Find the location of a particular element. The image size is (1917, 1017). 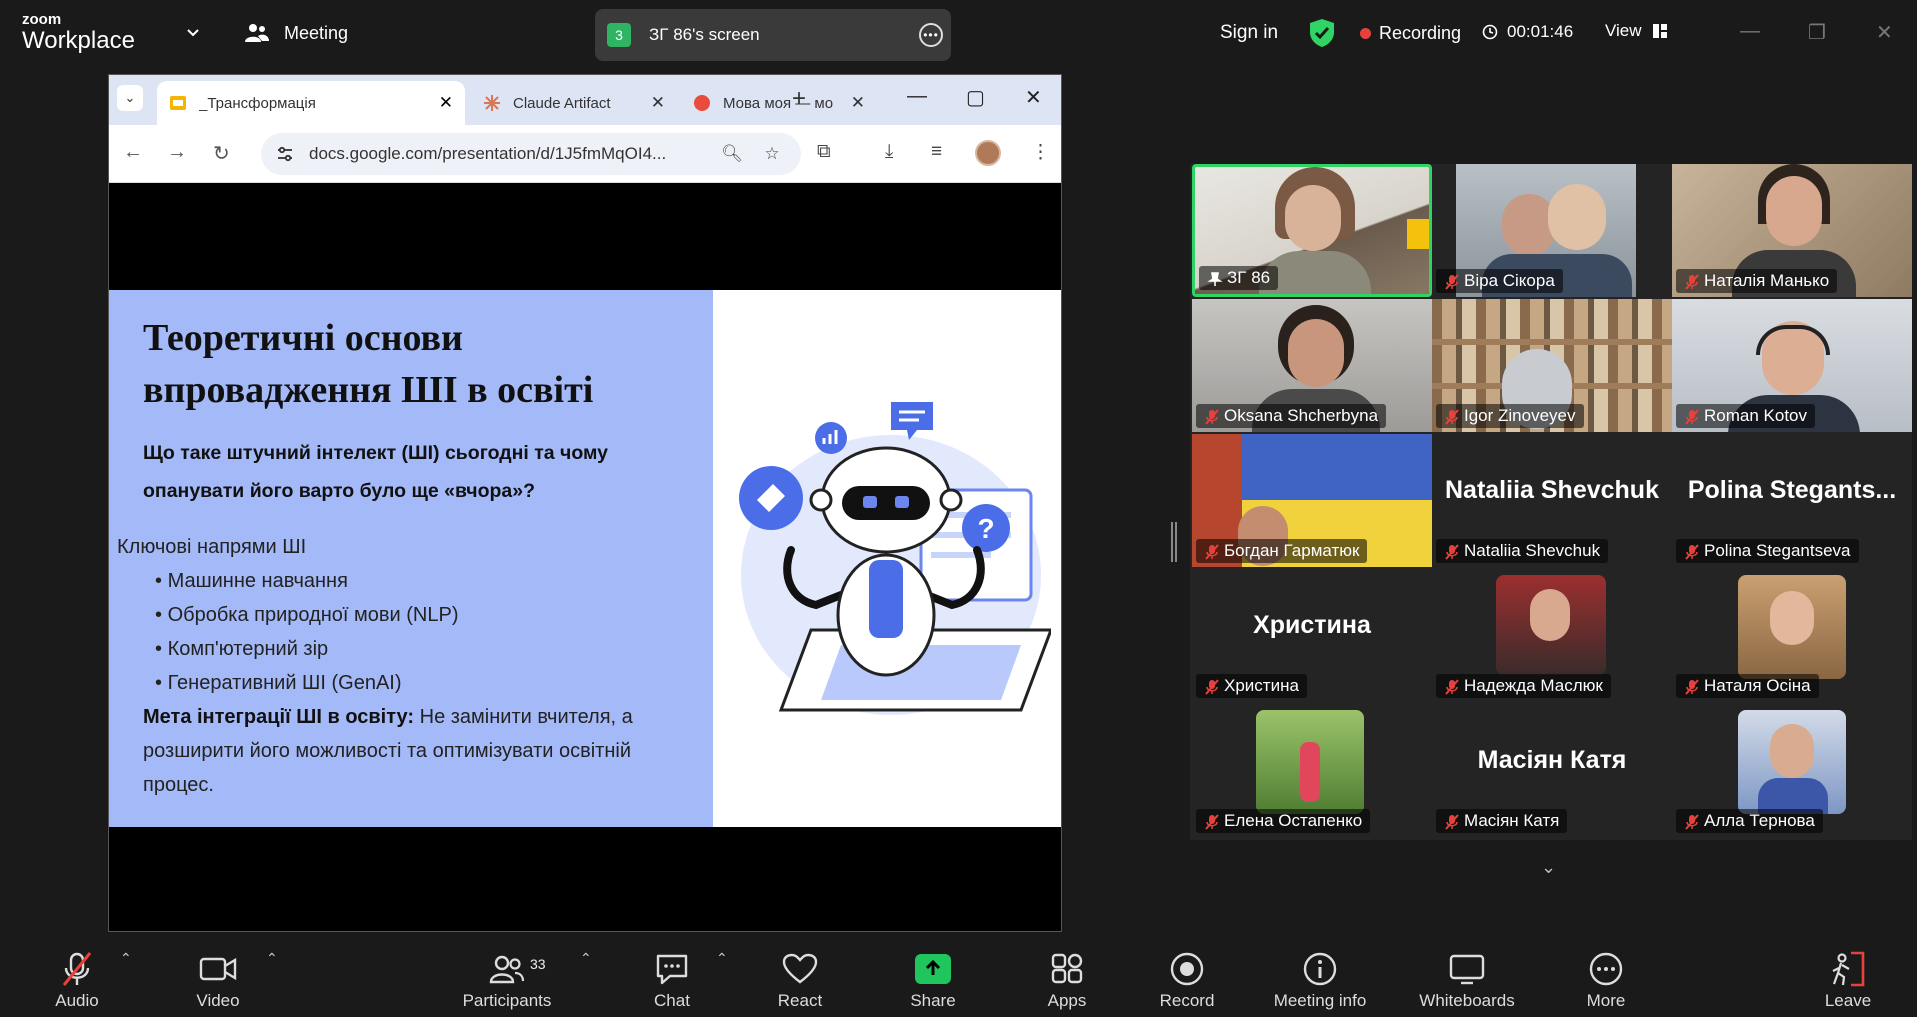

slide-directions-label: Ключові напрями ШІ is located at coordinates (212, 547).